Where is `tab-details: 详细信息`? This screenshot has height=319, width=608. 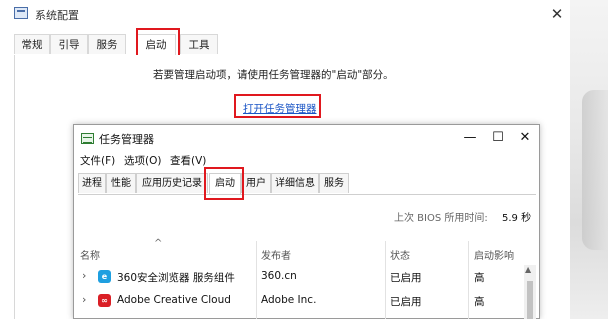
tab-details: 详细信息 is located at coordinates (295, 183).